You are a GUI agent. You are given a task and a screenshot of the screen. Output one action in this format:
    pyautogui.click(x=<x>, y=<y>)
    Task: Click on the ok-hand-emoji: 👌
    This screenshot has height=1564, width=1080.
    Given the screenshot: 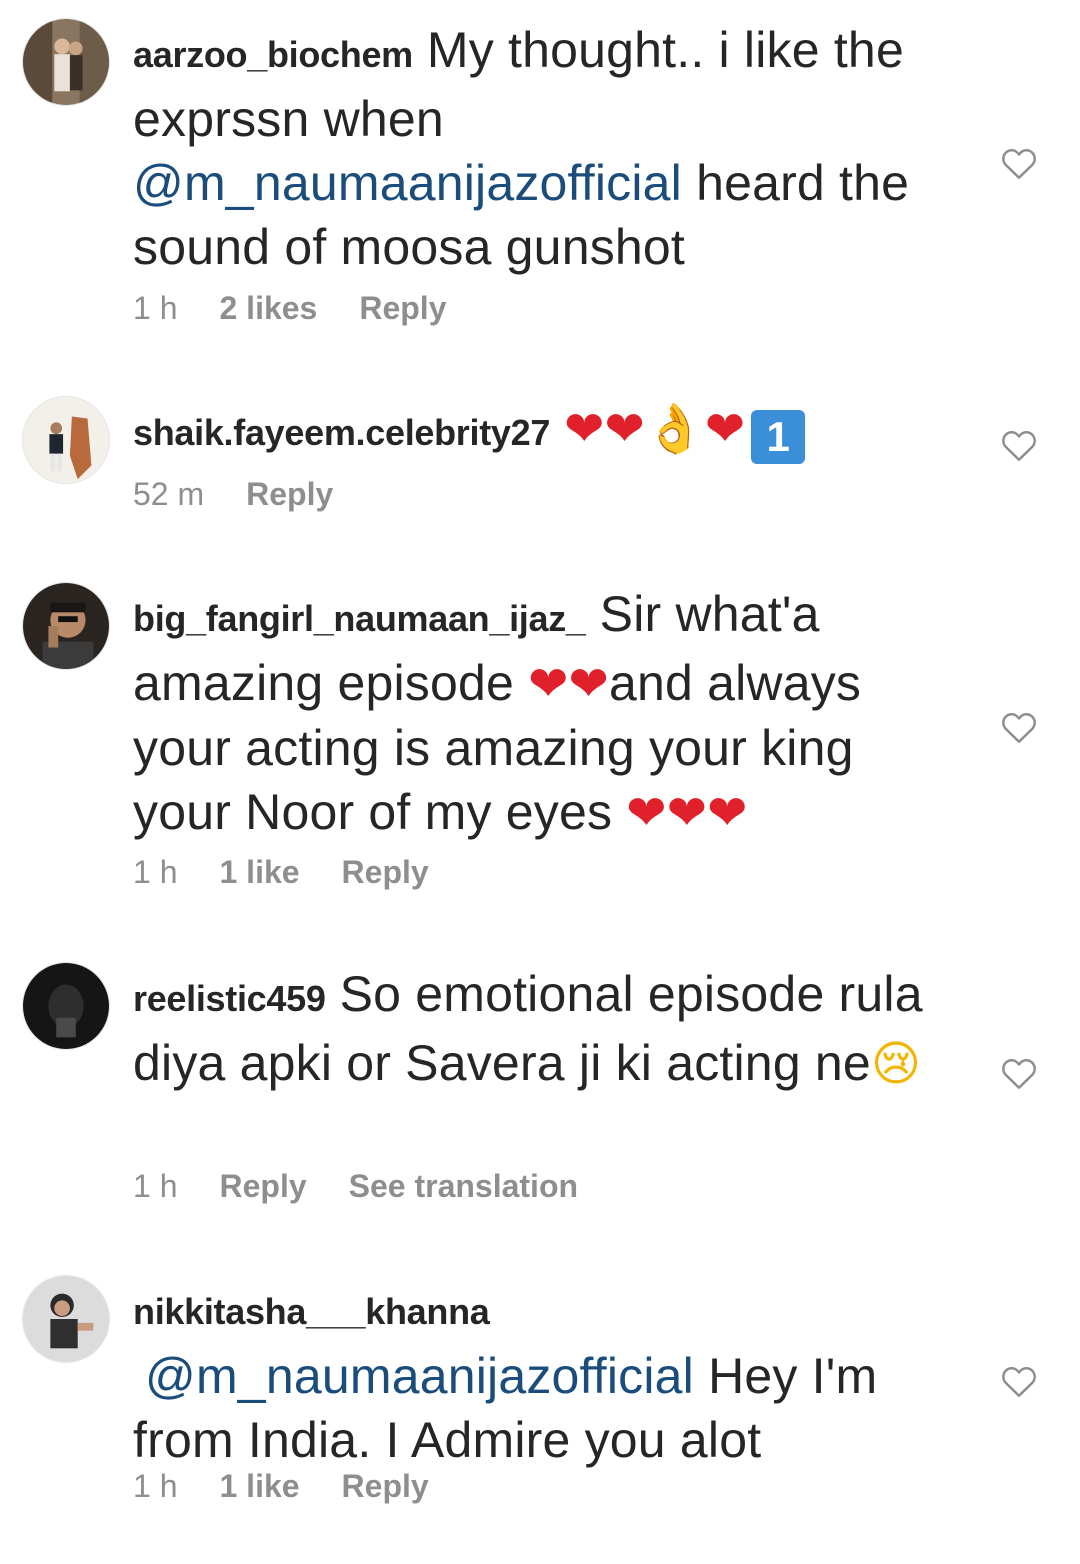 What is the action you would take?
    pyautogui.click(x=674, y=429)
    